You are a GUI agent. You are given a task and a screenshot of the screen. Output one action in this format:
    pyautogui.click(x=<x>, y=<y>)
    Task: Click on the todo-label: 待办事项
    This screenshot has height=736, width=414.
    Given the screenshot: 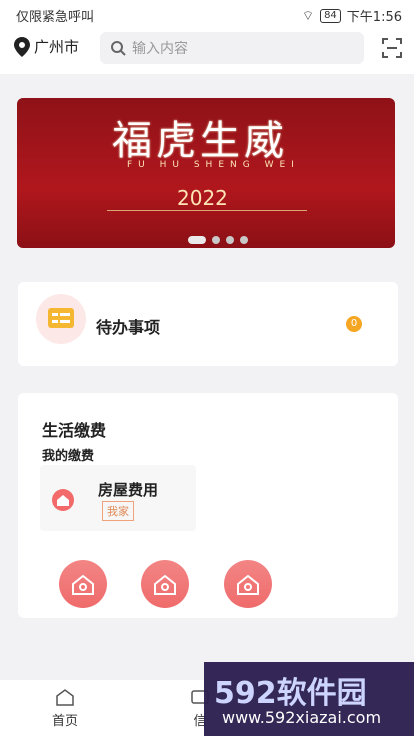 What is the action you would take?
    pyautogui.click(x=128, y=327)
    